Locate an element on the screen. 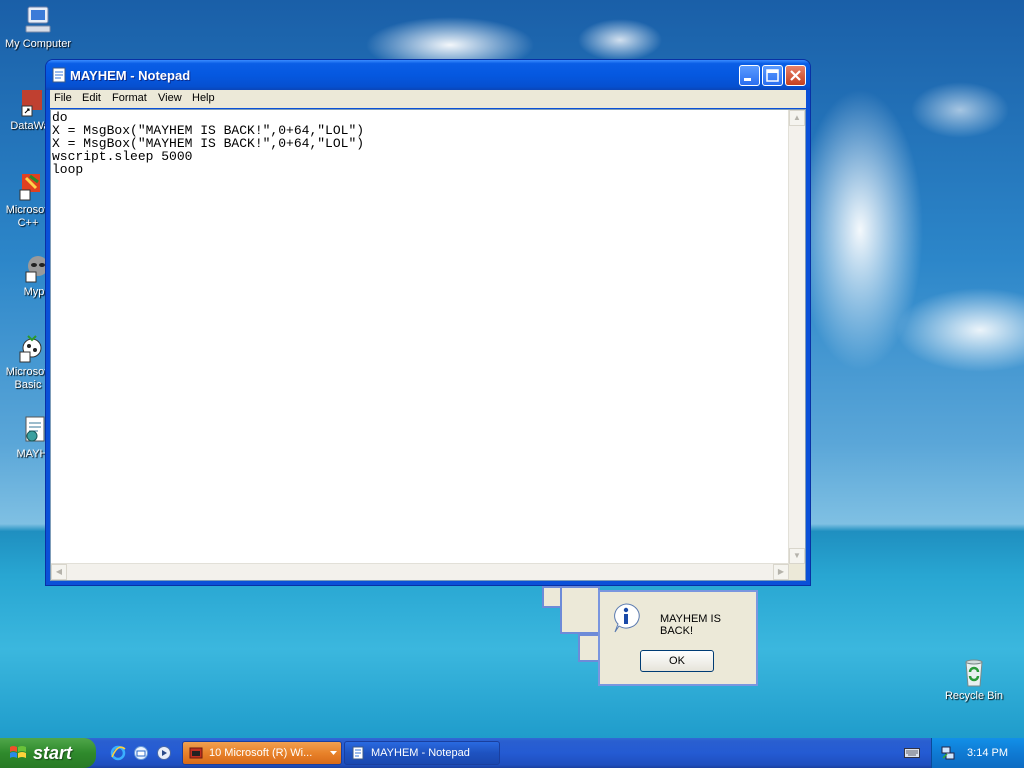 Image resolution: width=1024 pixels, height=768 pixels. desktop-icon-label: Recycle Bin is located at coordinates (974, 696).